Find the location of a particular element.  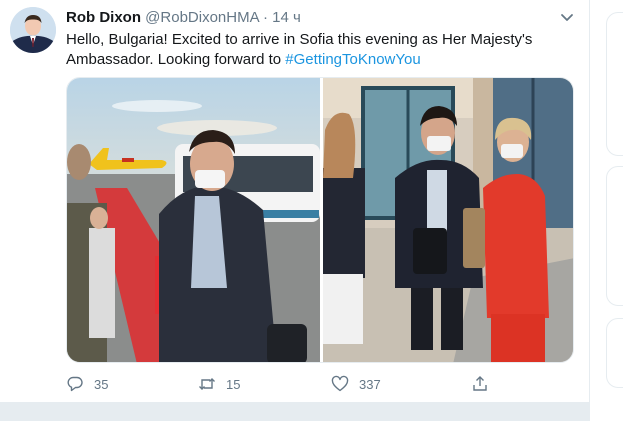

retweet-icon is located at coordinates (207, 384).